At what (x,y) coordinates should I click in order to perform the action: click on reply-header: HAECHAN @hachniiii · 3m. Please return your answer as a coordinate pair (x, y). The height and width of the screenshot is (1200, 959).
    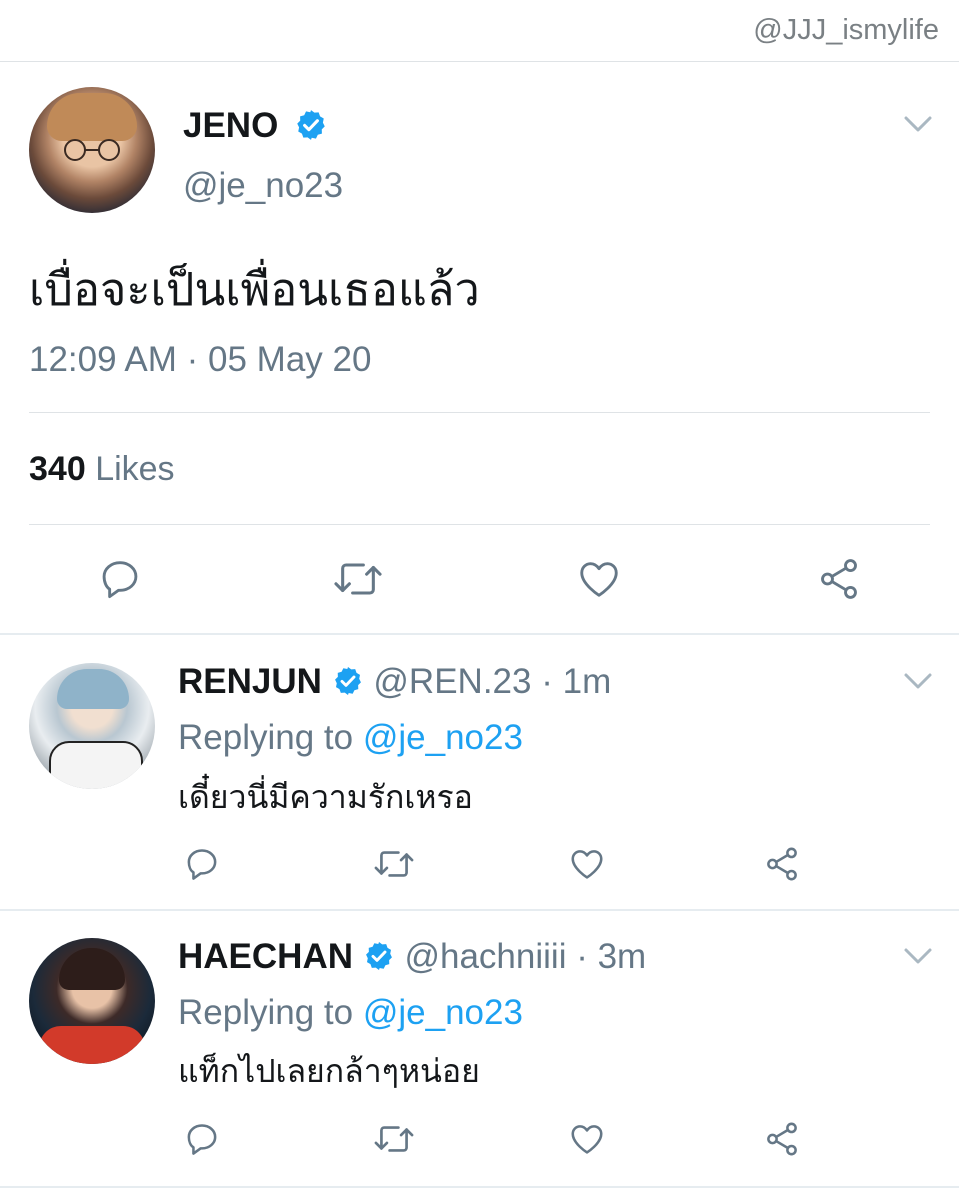
    Looking at the image, I should click on (412, 957).